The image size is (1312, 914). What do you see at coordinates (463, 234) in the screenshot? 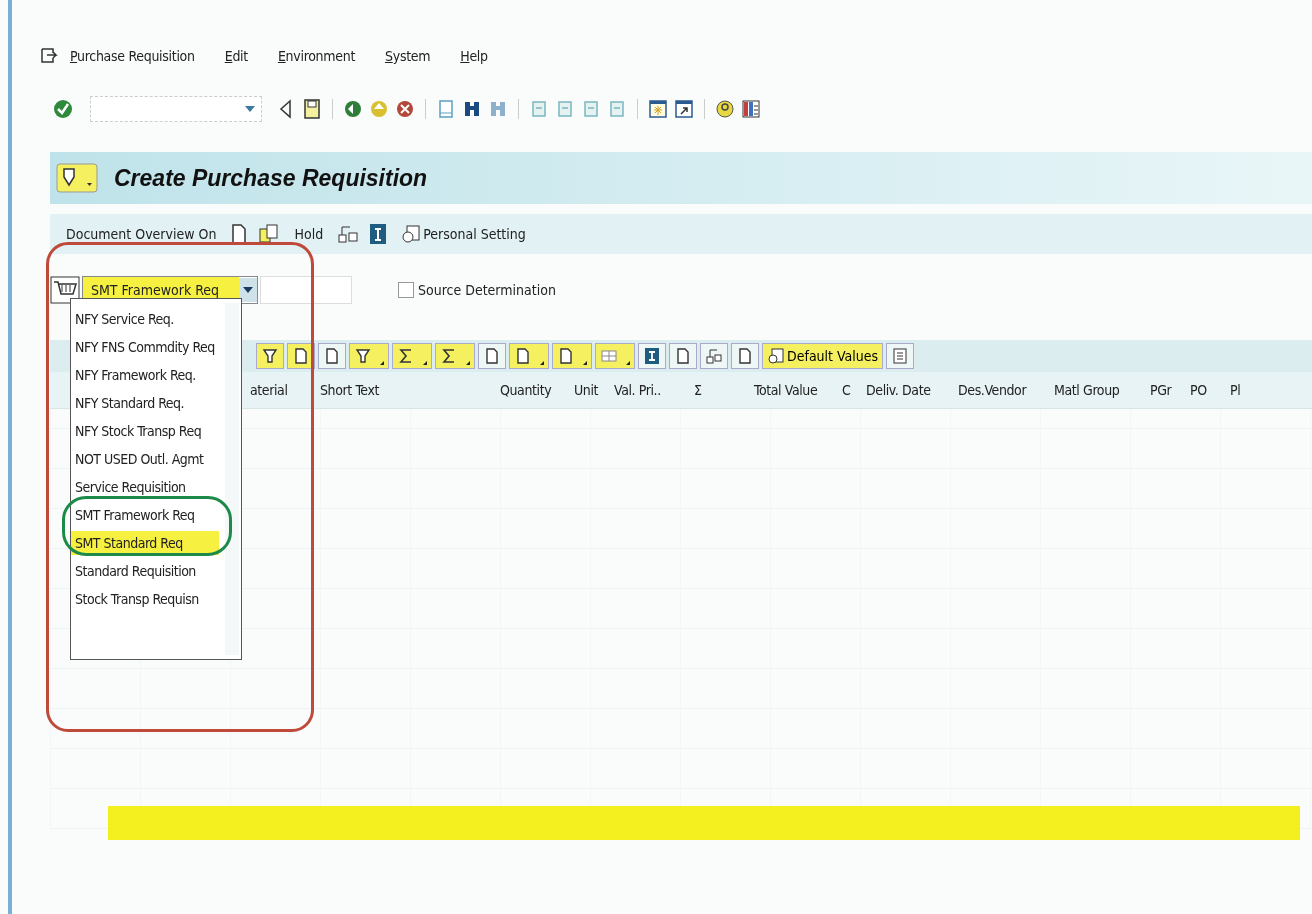
I see `personal-setting-button: Personal Setting` at bounding box center [463, 234].